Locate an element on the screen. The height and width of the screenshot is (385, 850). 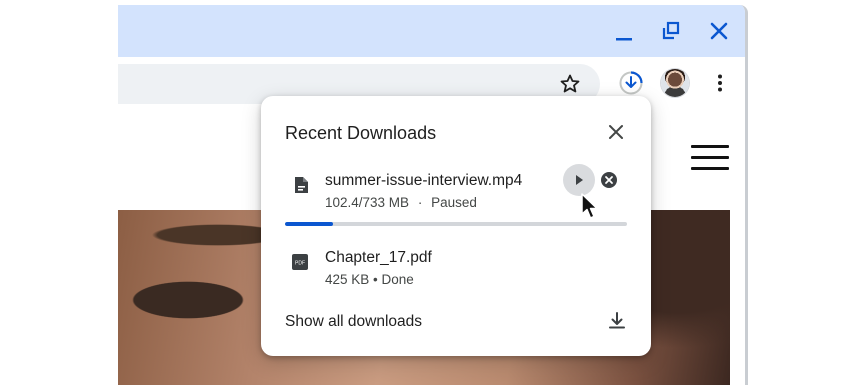
pdf-icon: PDF is located at coordinates (300, 262).